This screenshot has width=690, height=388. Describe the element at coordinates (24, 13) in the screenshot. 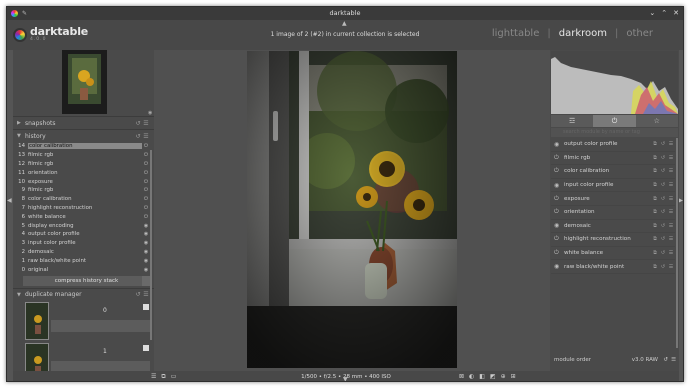

I see `pin-icon: ✎` at that location.